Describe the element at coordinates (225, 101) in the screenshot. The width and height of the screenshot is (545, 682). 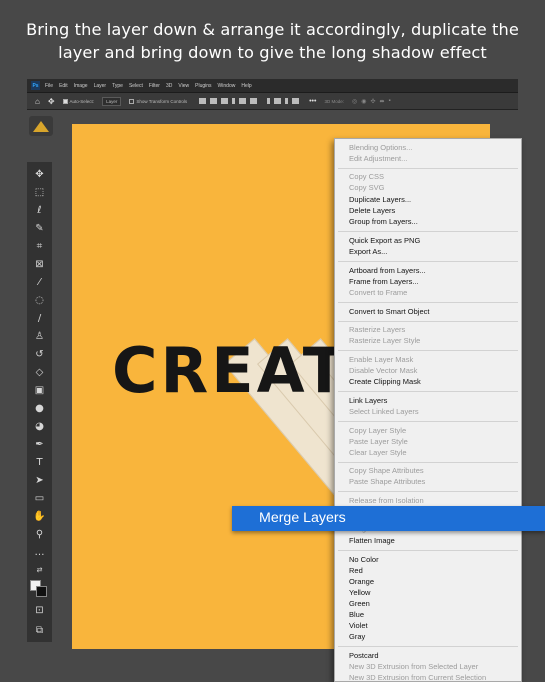
I see `align-right-icon` at that location.